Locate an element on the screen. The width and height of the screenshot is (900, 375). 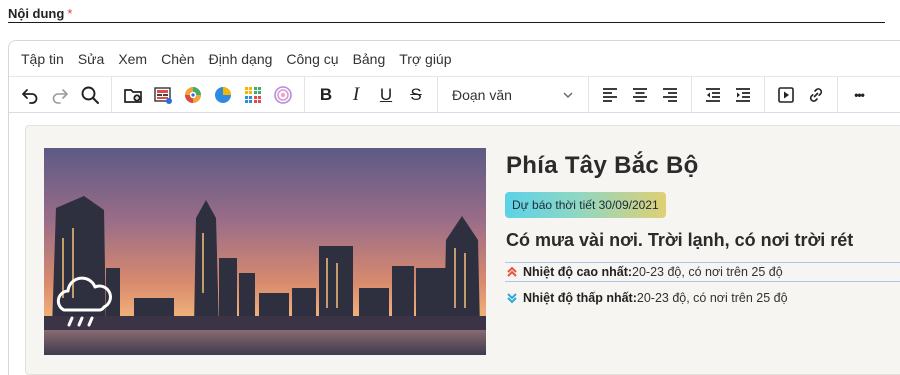
template-button is located at coordinates (253, 95).